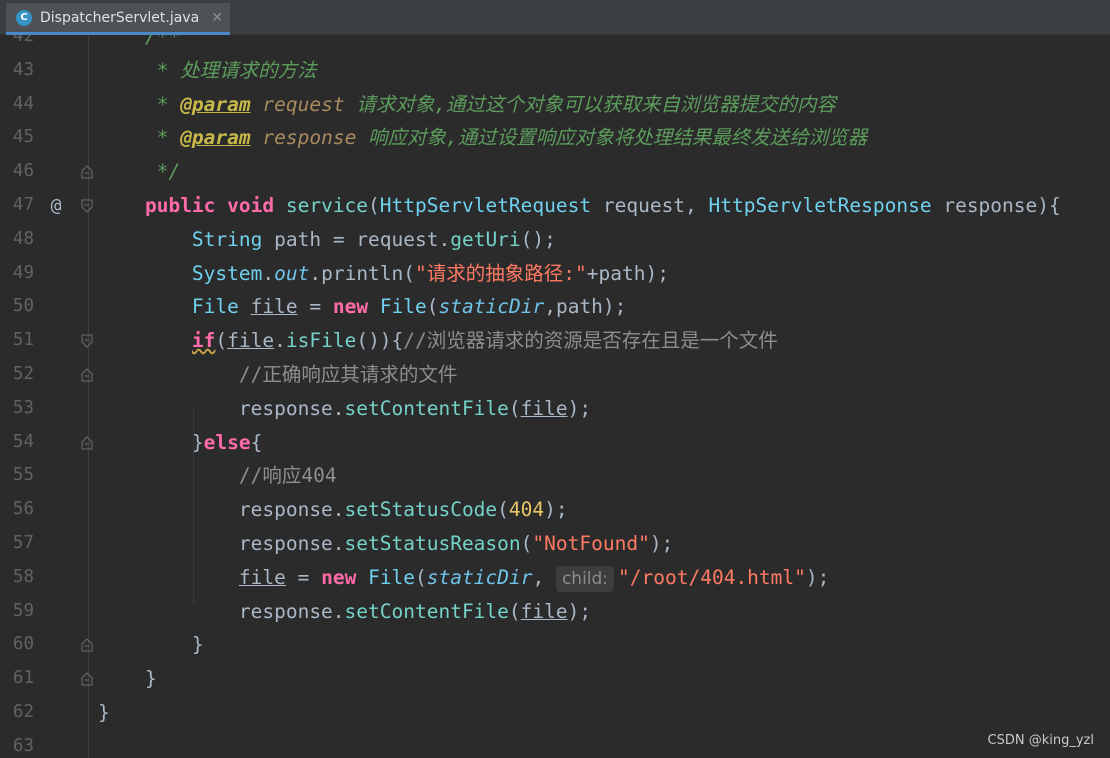 Image resolution: width=1110 pixels, height=758 pixels. Describe the element at coordinates (23, 610) in the screenshot. I see `line-number: 59` at that location.